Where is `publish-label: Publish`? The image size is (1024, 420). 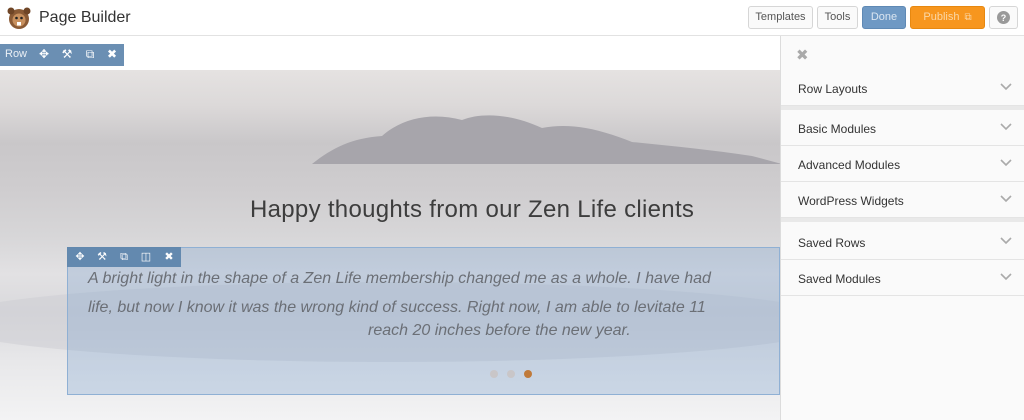
publish-label: Publish is located at coordinates (941, 17).